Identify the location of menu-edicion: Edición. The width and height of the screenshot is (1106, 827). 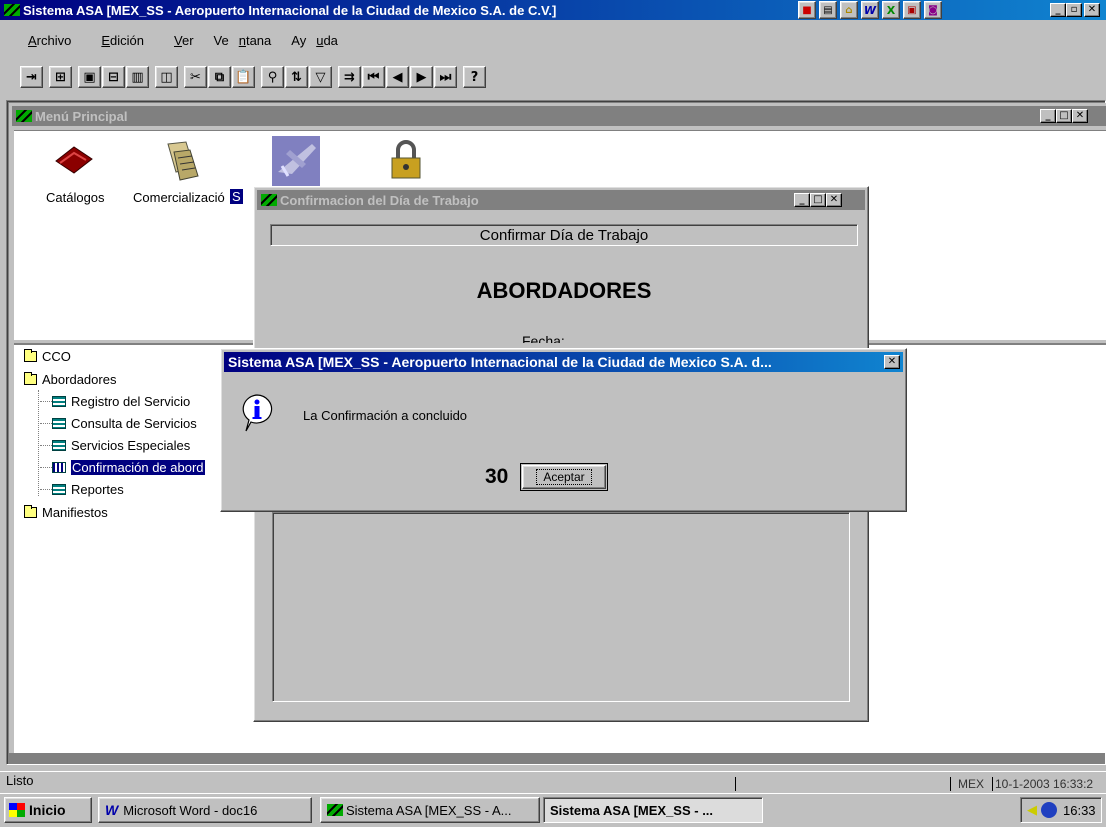
(122, 40).